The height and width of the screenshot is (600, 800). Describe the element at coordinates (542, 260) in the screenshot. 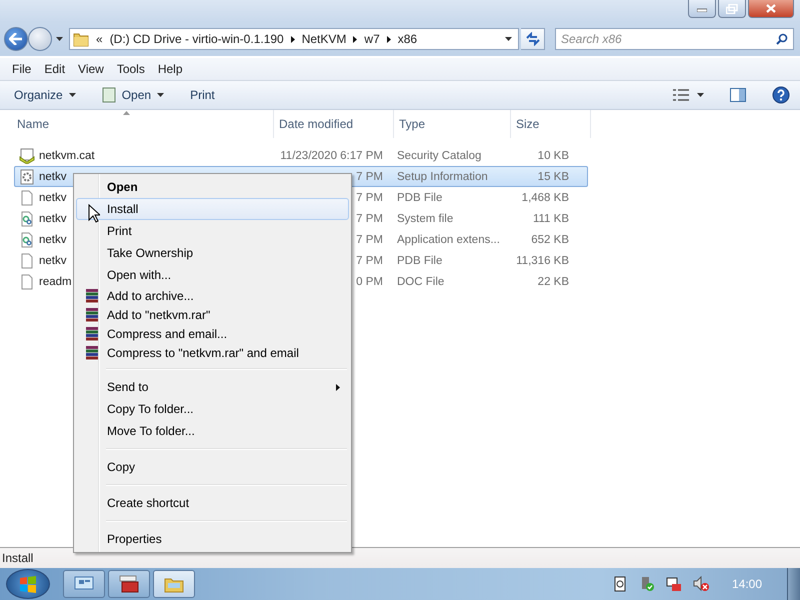

I see `file-size: 11,316 KB` at that location.